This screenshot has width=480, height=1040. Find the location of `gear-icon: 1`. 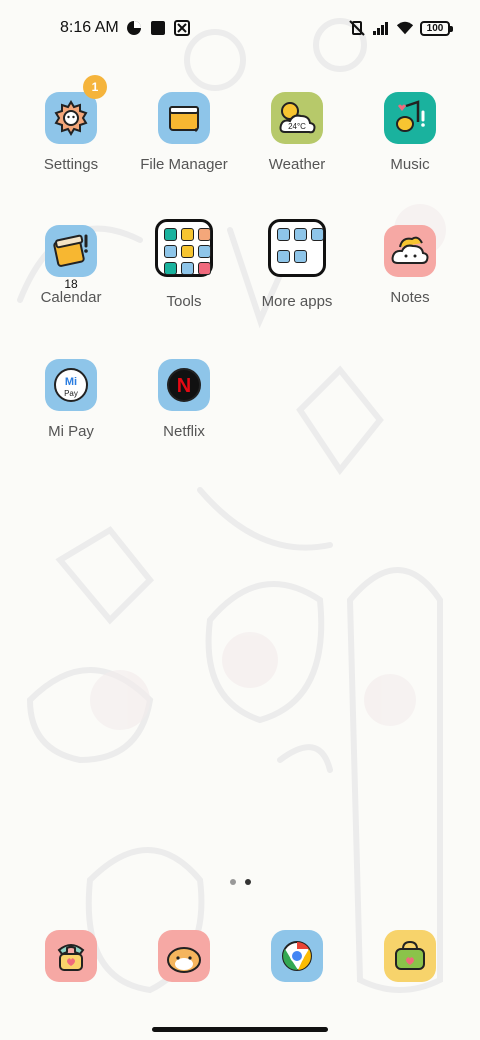

gear-icon: 1 is located at coordinates (76, 109).